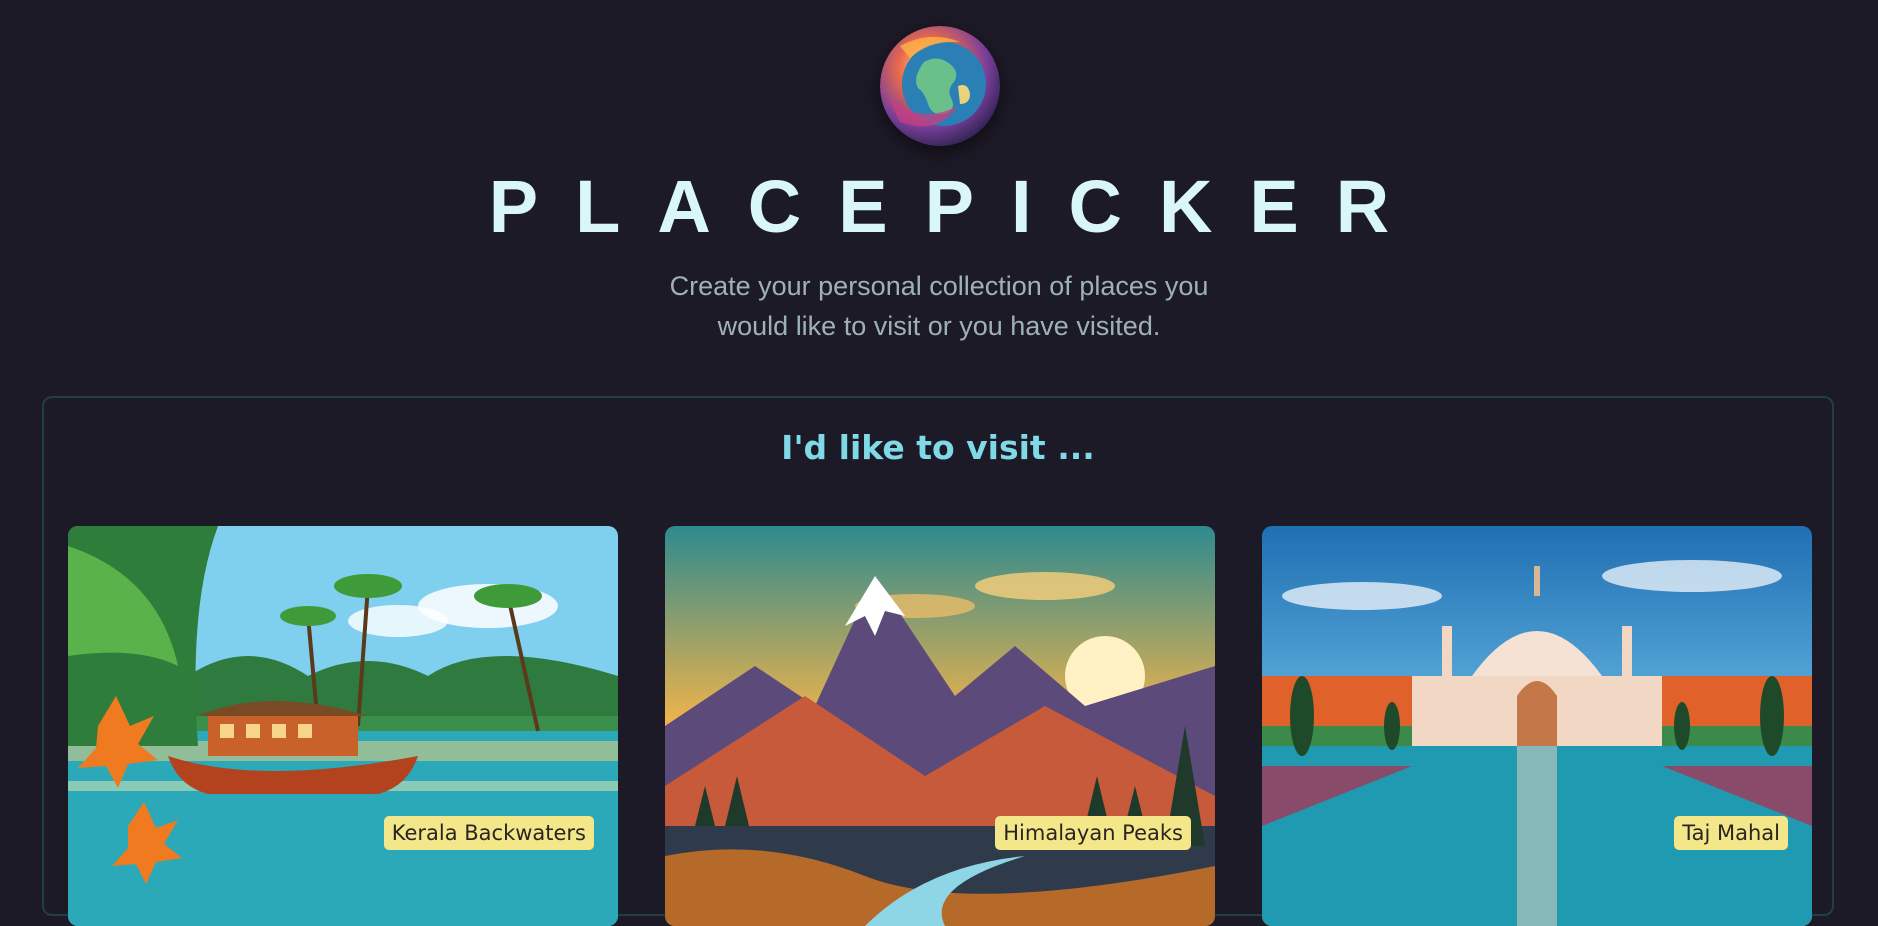  Describe the element at coordinates (940, 86) in the screenshot. I see `globe-icon` at that location.